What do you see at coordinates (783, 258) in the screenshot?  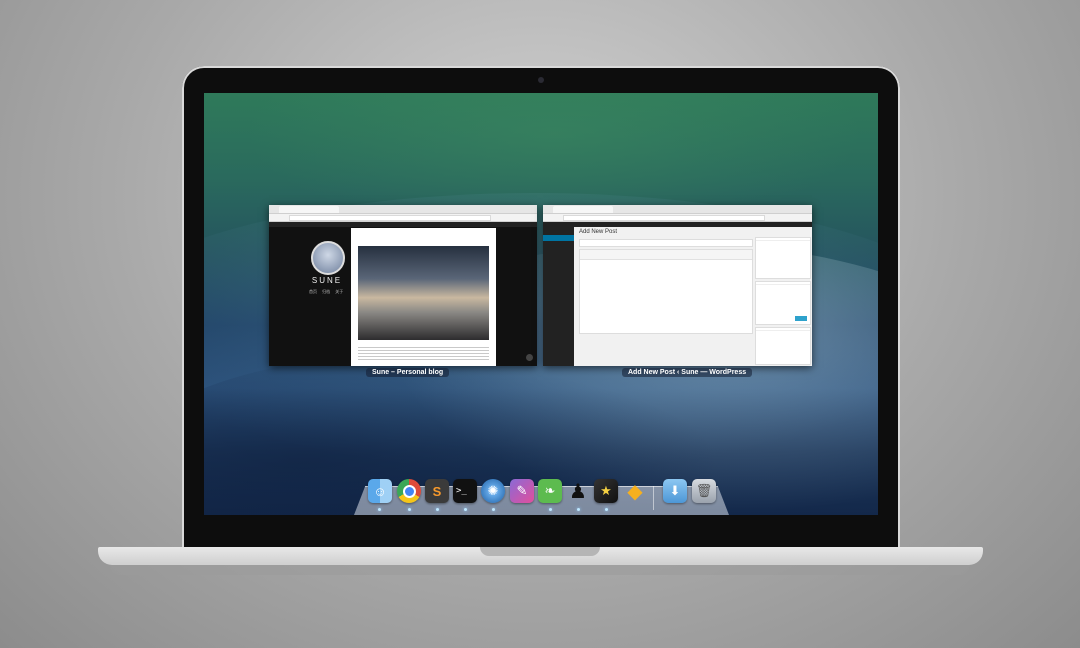 I see `wp-meta-box` at bounding box center [783, 258].